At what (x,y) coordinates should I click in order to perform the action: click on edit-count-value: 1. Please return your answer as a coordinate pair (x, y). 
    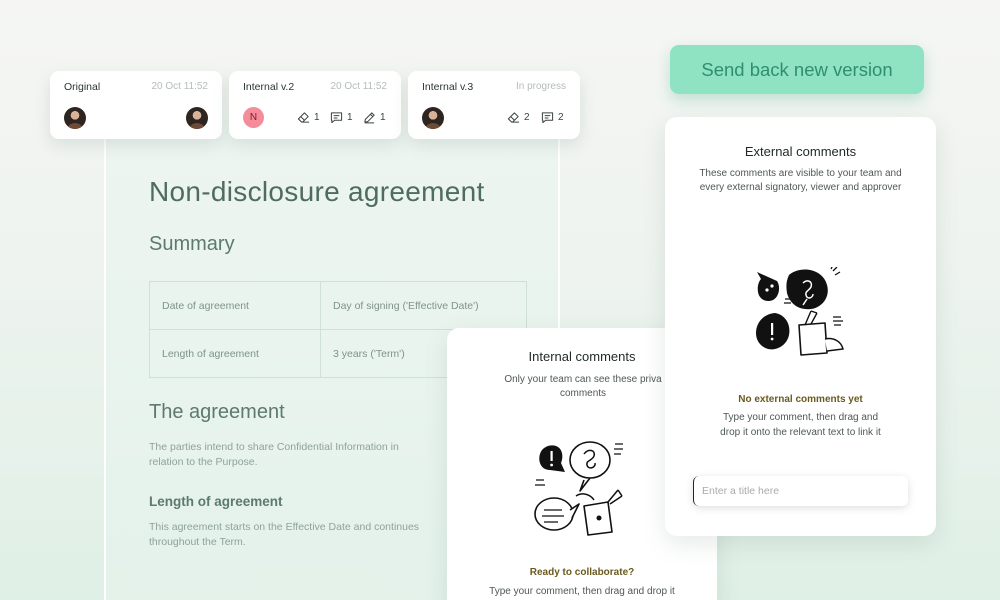
    Looking at the image, I should click on (317, 117).